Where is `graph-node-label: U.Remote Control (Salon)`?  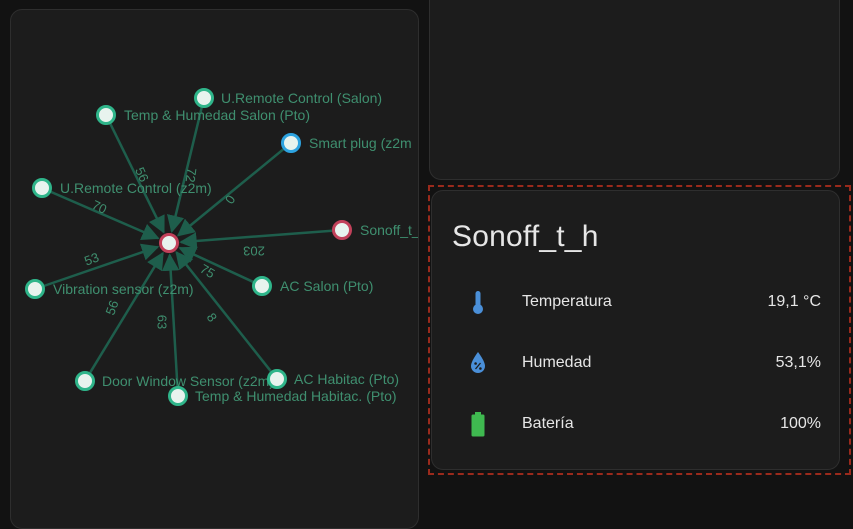
graph-node-label: U.Remote Control (Salon) is located at coordinates (301, 98).